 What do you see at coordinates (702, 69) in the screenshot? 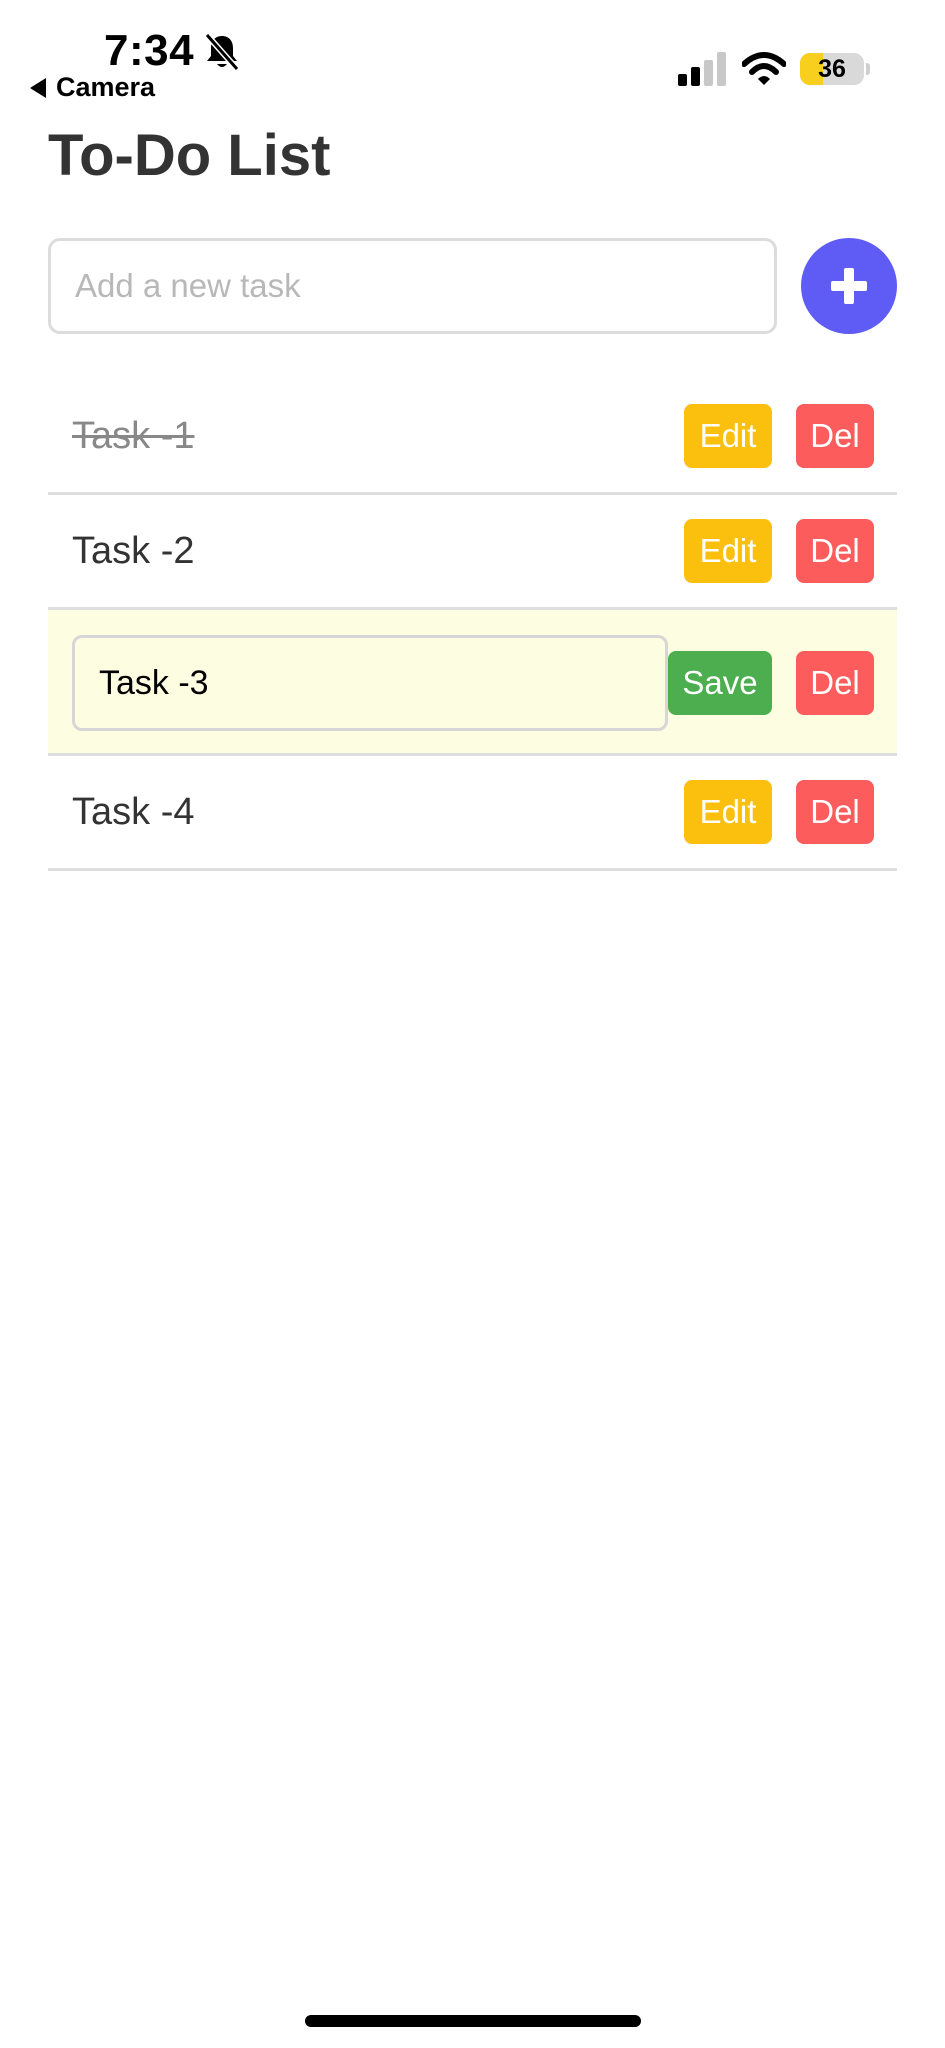
I see `cellular-signal-icon` at bounding box center [702, 69].